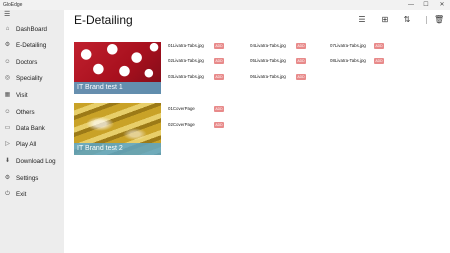 This screenshot has height=253, width=450. Describe the element at coordinates (362, 20) in the screenshot. I see `list-view-icon: ☰` at that location.